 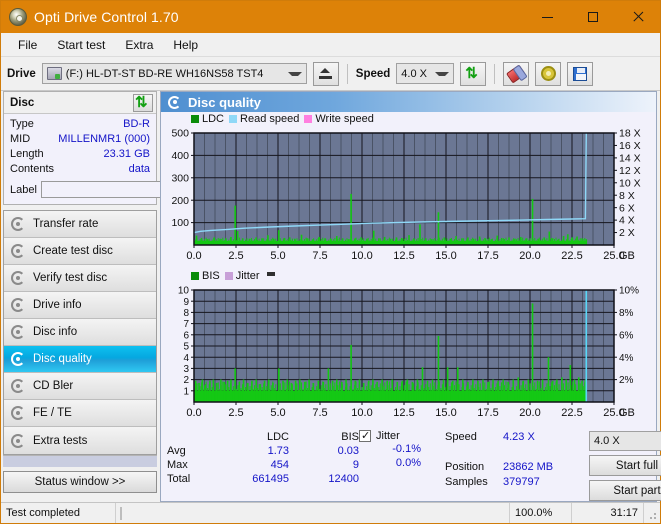 I want to click on svg-text: 6%, so click(x=626, y=335).